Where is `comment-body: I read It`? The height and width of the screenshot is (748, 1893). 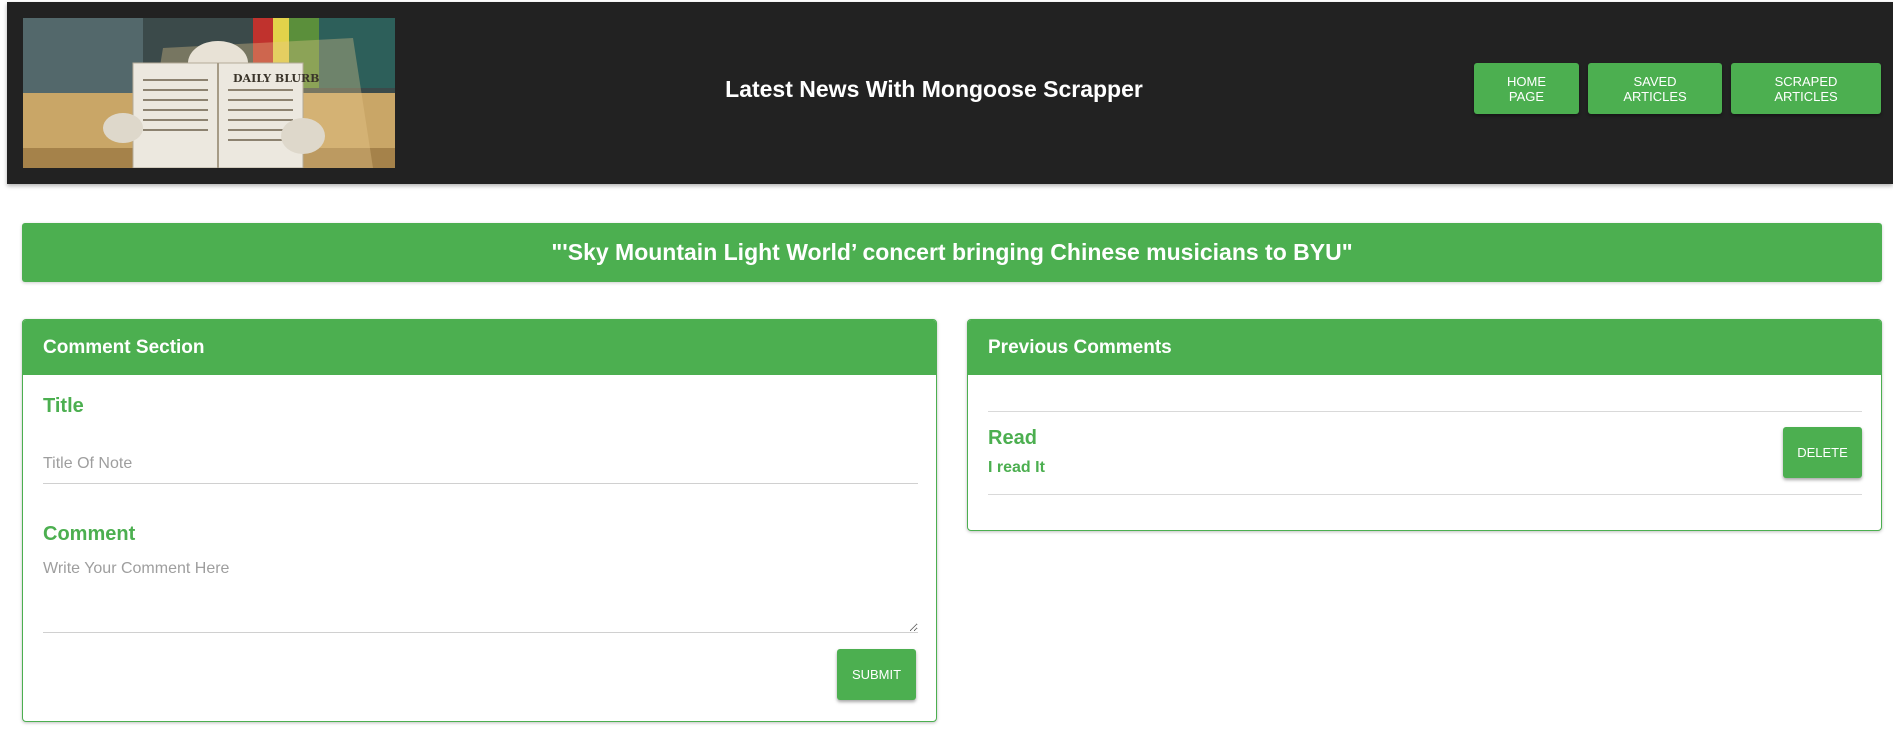
comment-body: I read It is located at coordinates (1016, 467).